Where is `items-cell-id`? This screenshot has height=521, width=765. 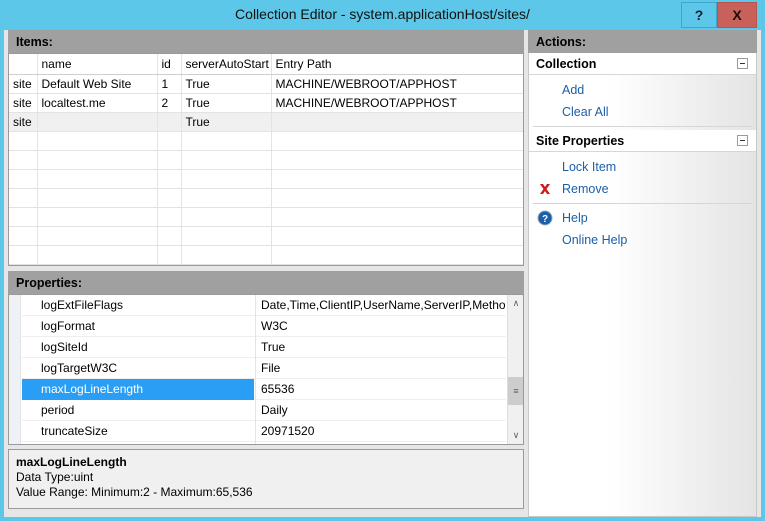
items-cell-id is located at coordinates (169, 122).